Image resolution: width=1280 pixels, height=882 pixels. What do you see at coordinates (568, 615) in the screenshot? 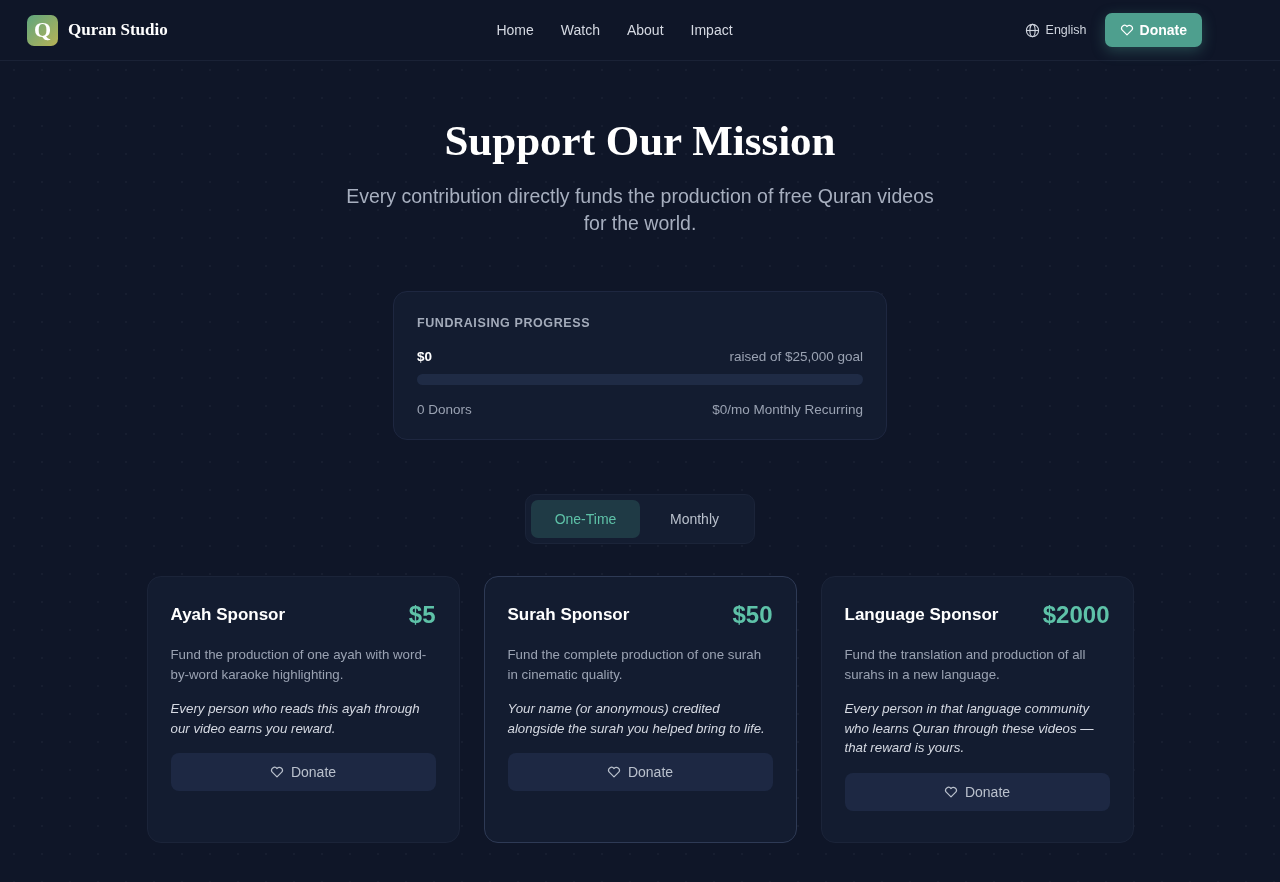
I see `tier-name: Surah Sponsor` at bounding box center [568, 615].